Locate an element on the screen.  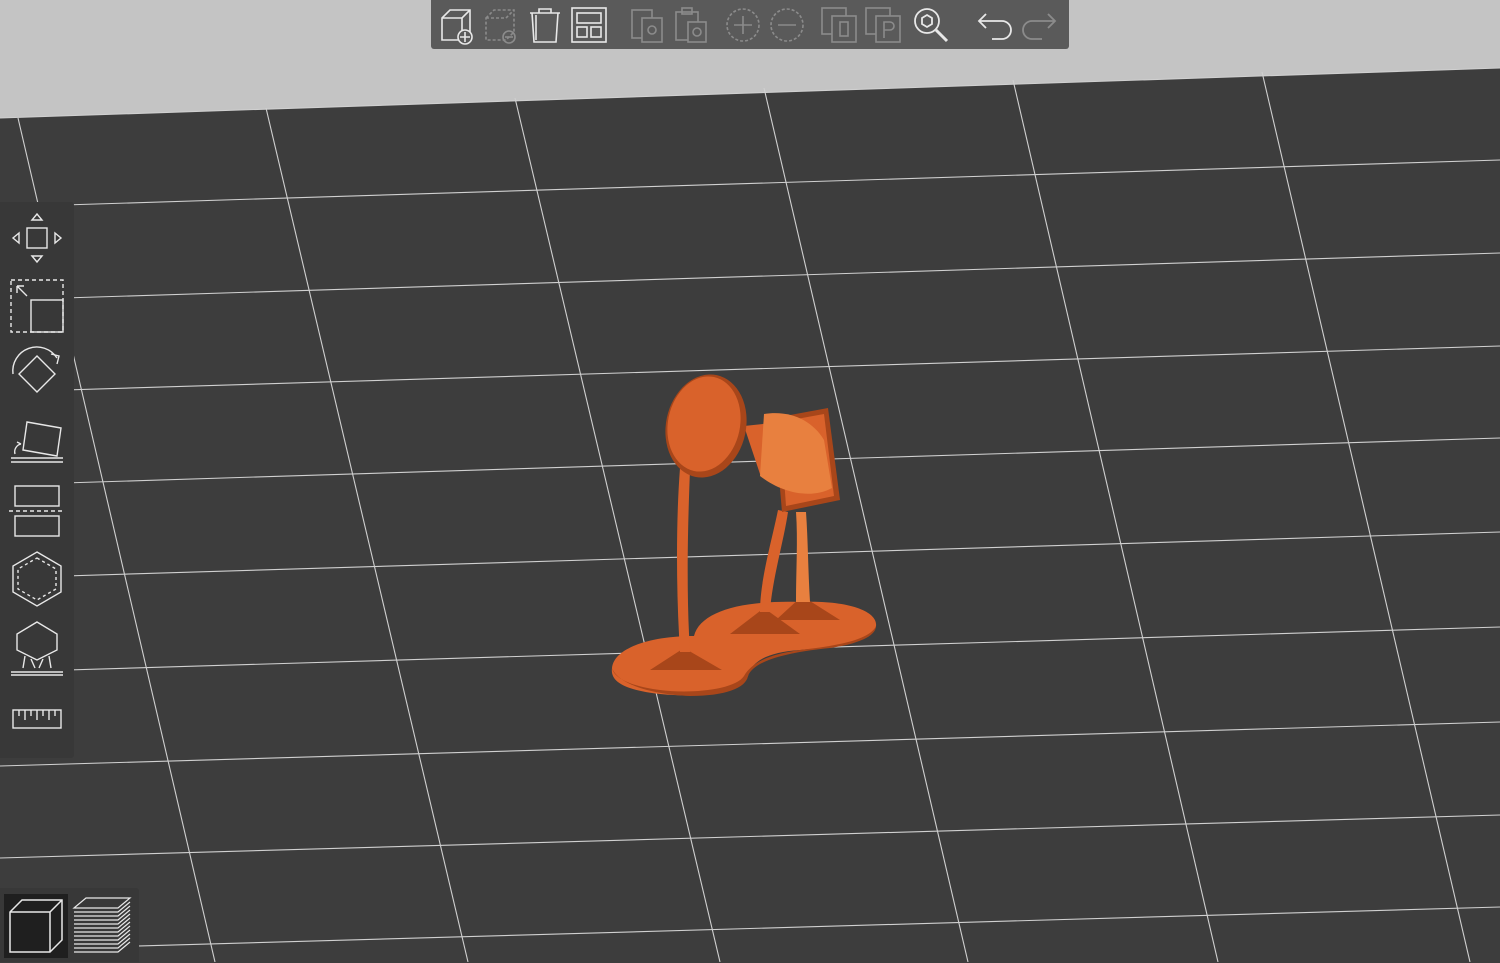
redo-icon is located at coordinates (1039, 26).